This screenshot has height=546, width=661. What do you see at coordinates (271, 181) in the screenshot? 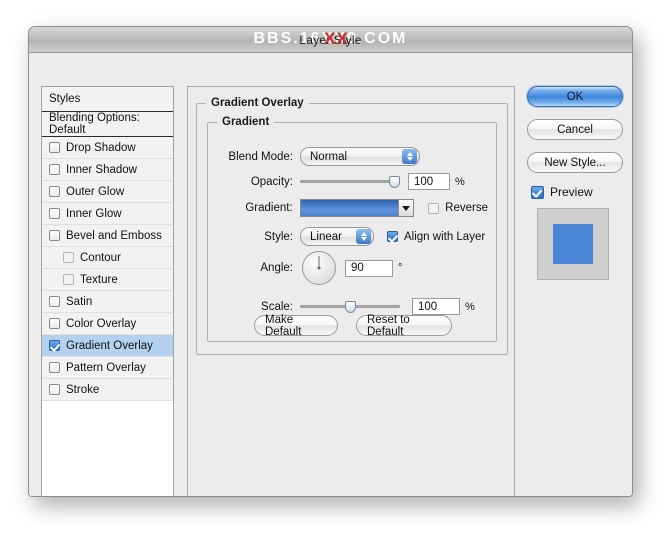
I see `opacity-label: Opacity:` at bounding box center [271, 181].